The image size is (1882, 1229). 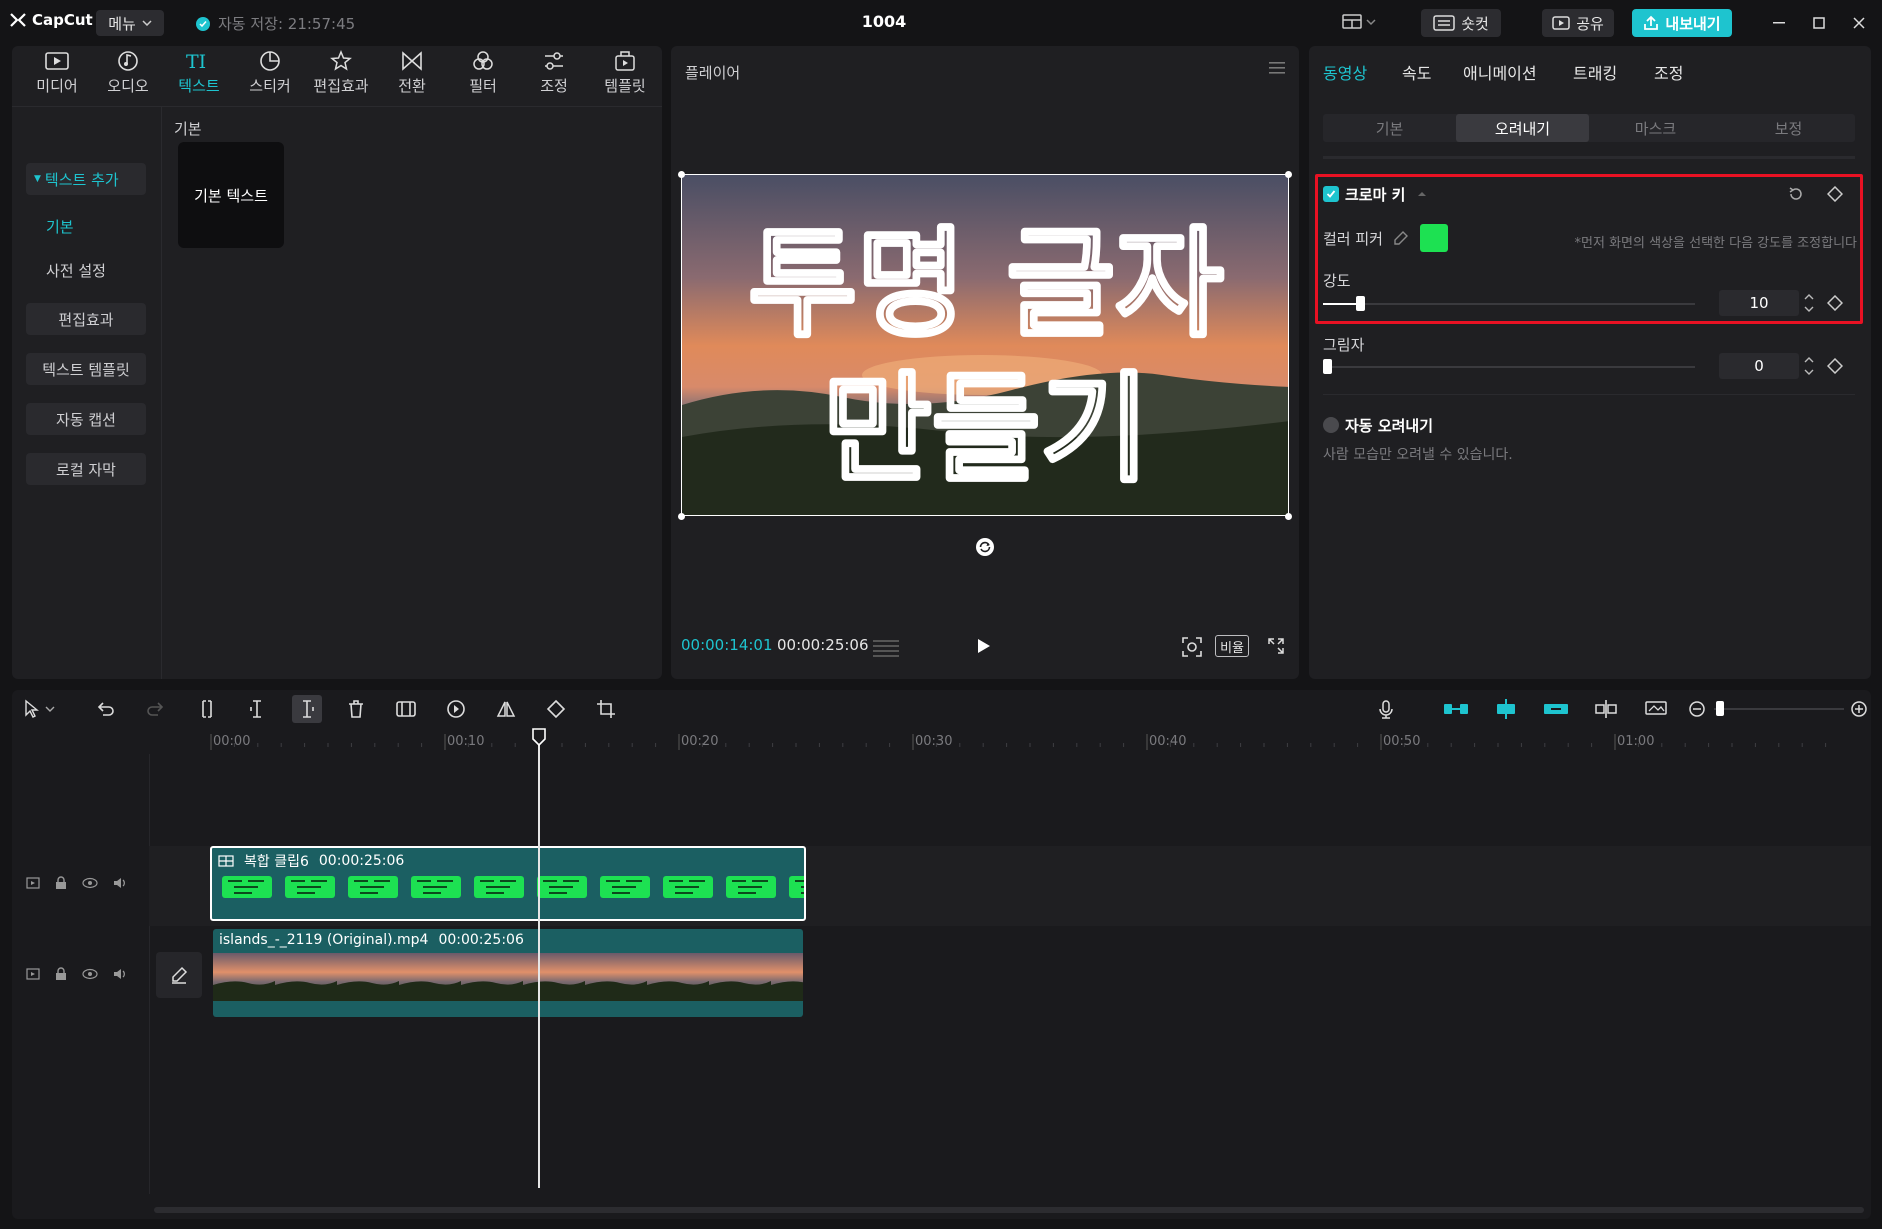 I want to click on export-button: 내보내기, so click(x=1682, y=23).